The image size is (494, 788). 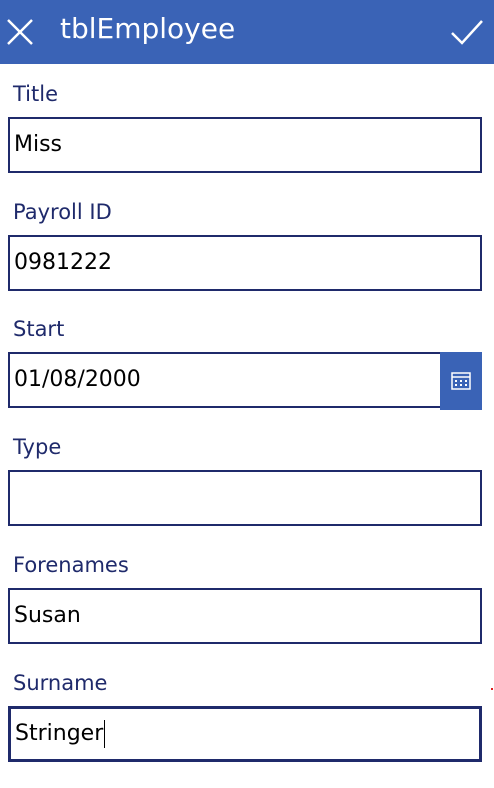 I want to click on surname-field: Stringer, so click(x=245, y=734).